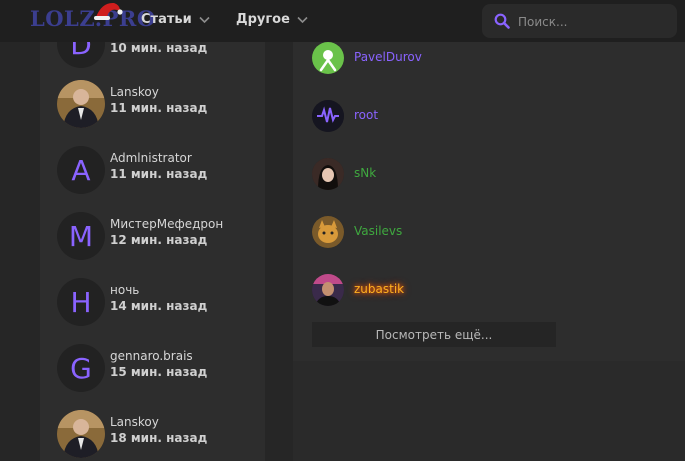 This screenshot has height=461, width=685. What do you see at coordinates (166, 224) in the screenshot?
I see `visitor-name: МистерМефедрон` at bounding box center [166, 224].